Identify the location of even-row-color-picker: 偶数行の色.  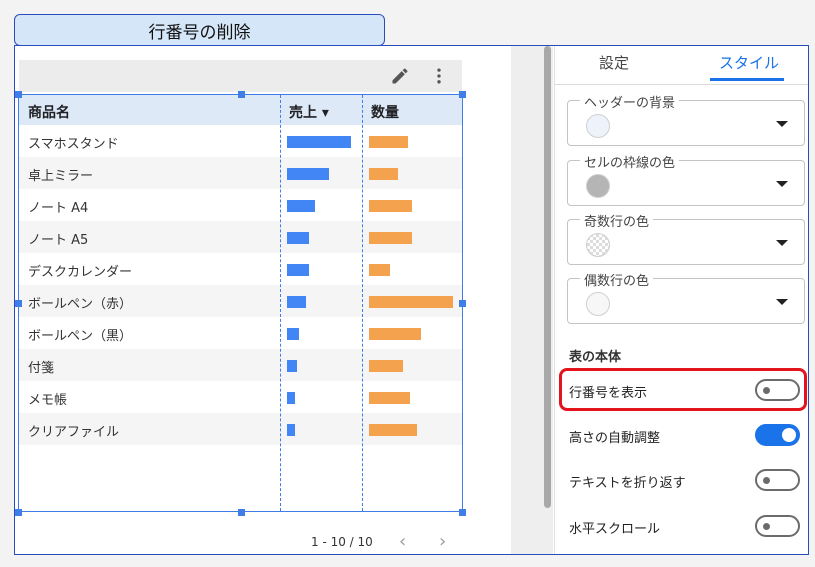
(686, 297).